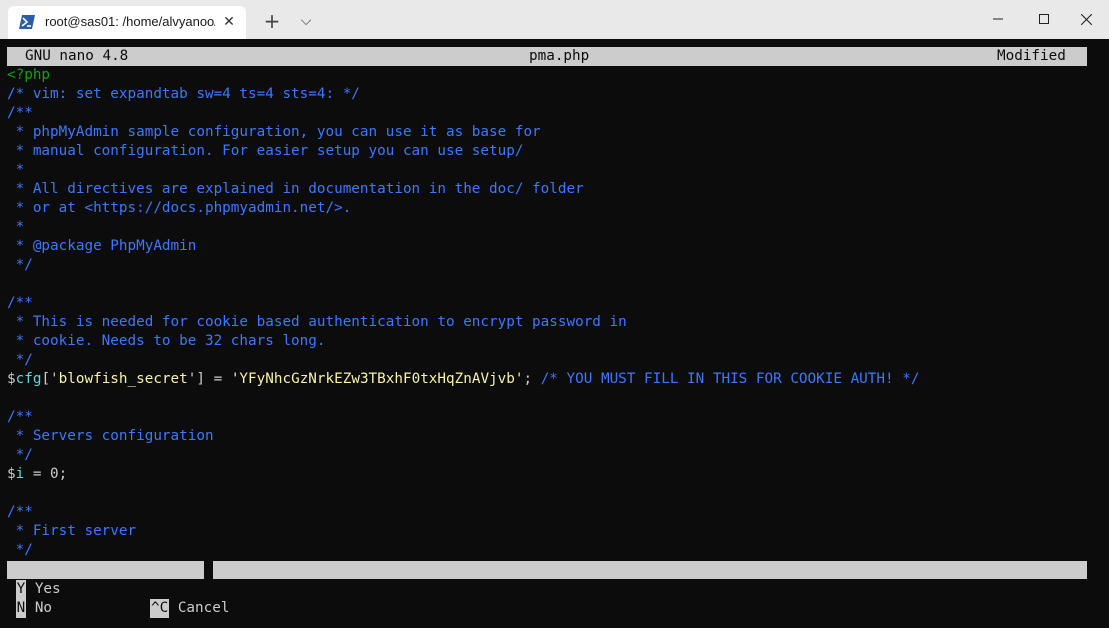  Describe the element at coordinates (11, 379) in the screenshot. I see `cfg-dollar: $` at that location.